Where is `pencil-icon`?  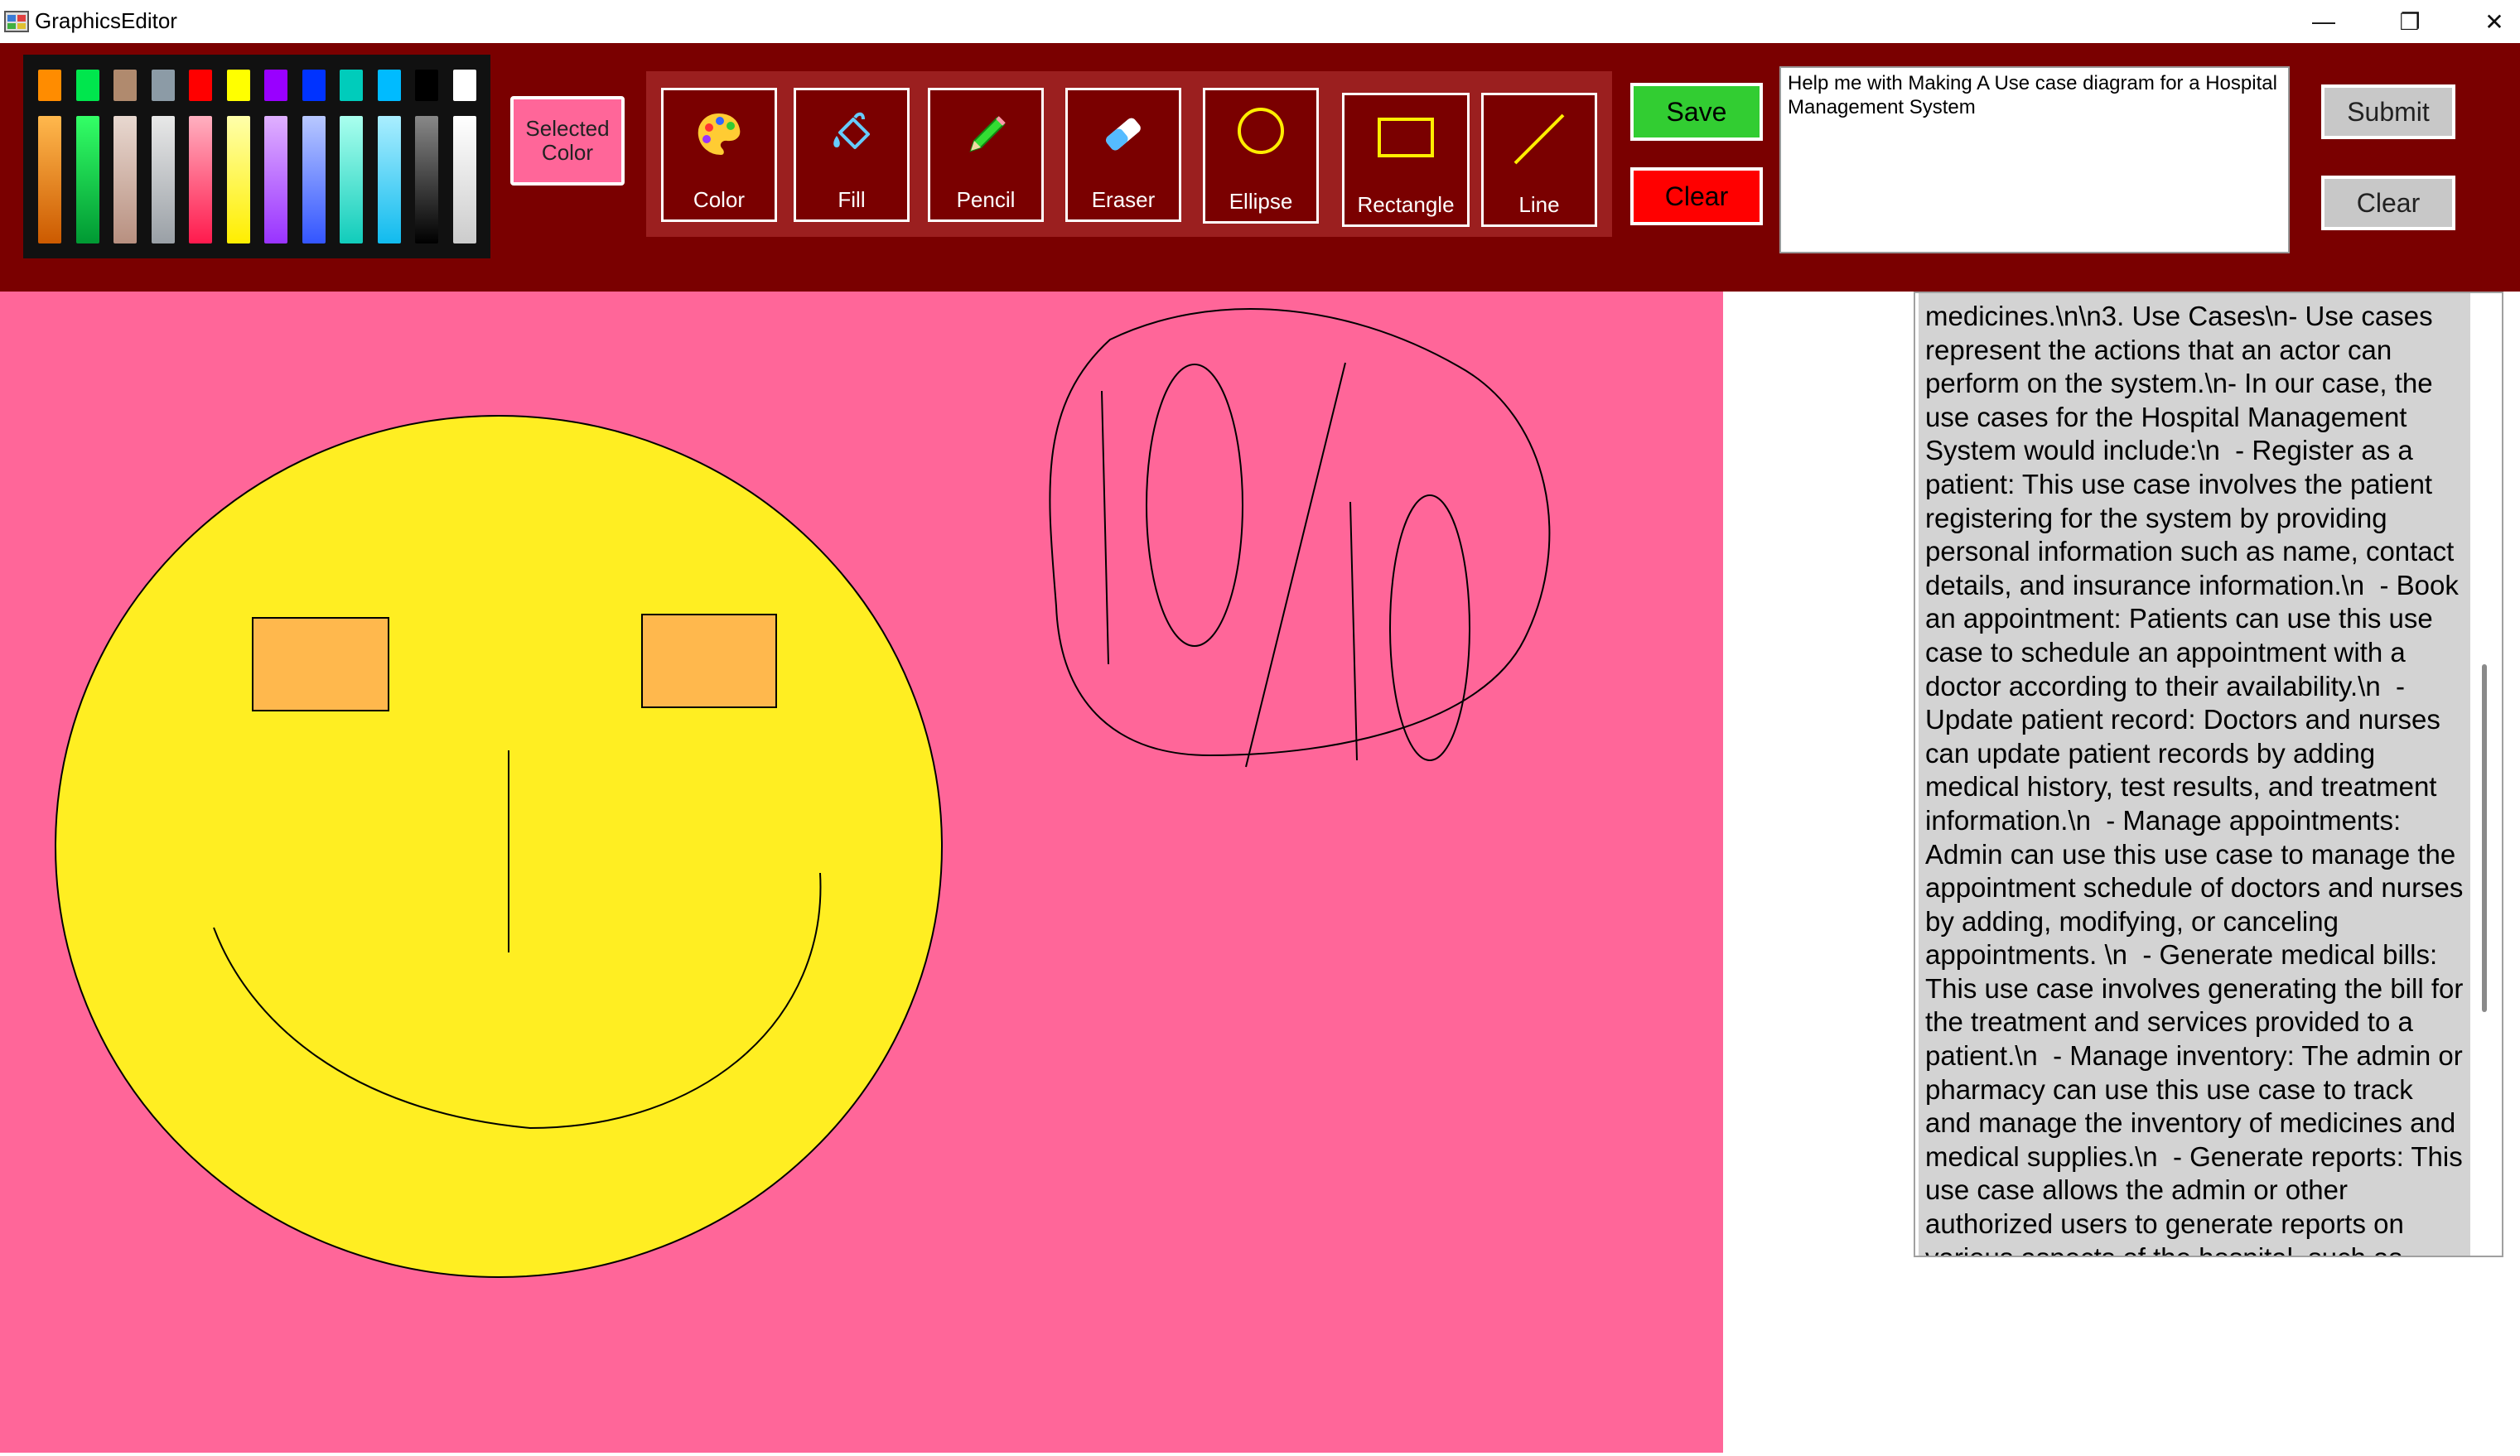
pencil-icon is located at coordinates (987, 134).